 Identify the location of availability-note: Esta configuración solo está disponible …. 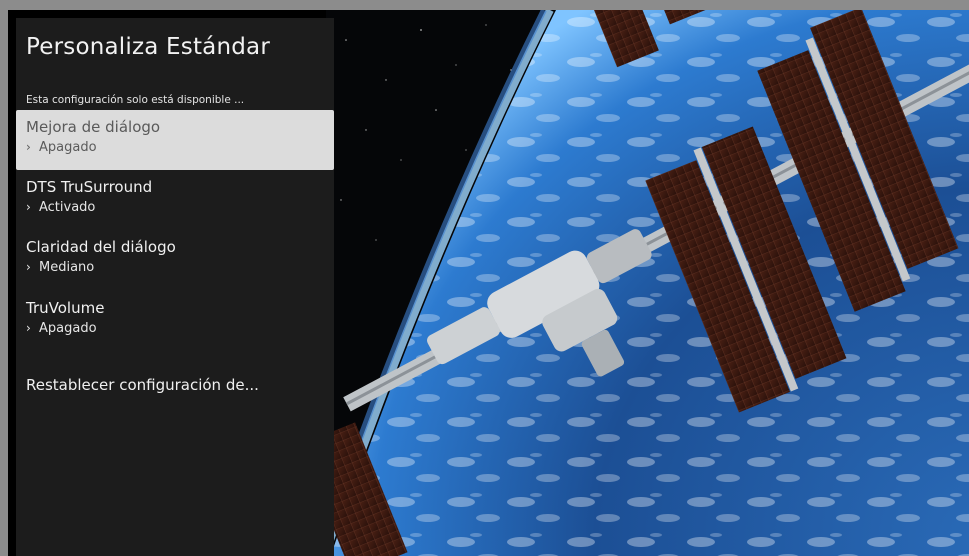
(135, 100).